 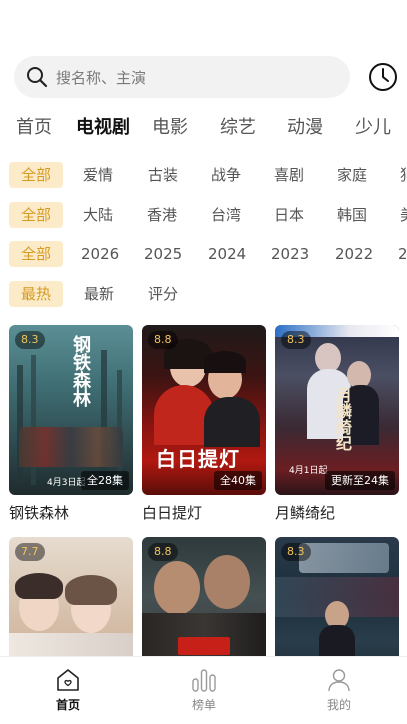 What do you see at coordinates (71, 410) in the screenshot?
I see `drama-poster: 钢铁森林 4月3日起 8.3 全28集` at bounding box center [71, 410].